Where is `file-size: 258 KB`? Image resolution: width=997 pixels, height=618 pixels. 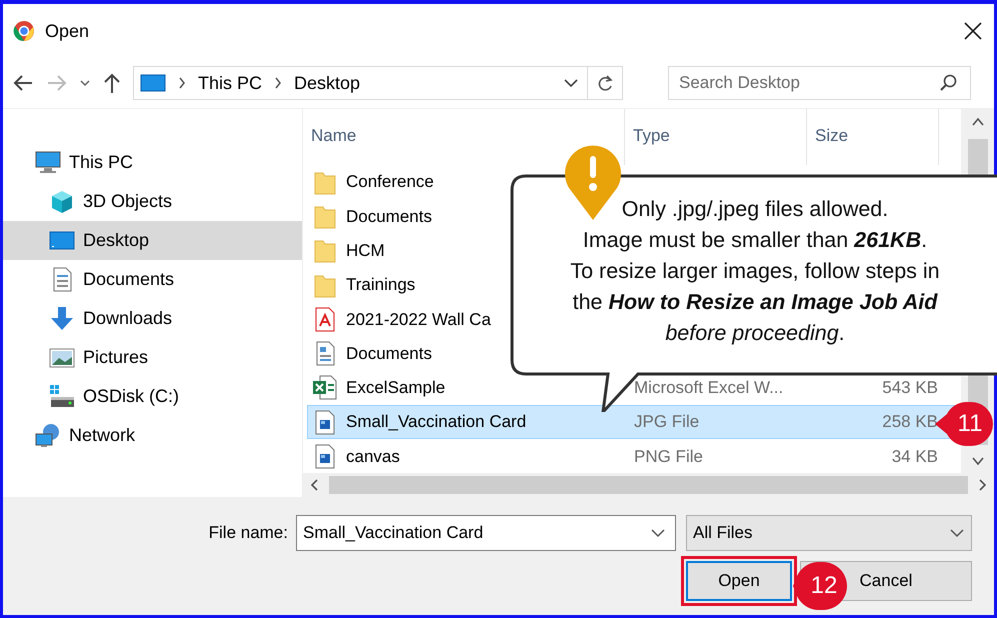
file-size: 258 KB is located at coordinates (910, 422).